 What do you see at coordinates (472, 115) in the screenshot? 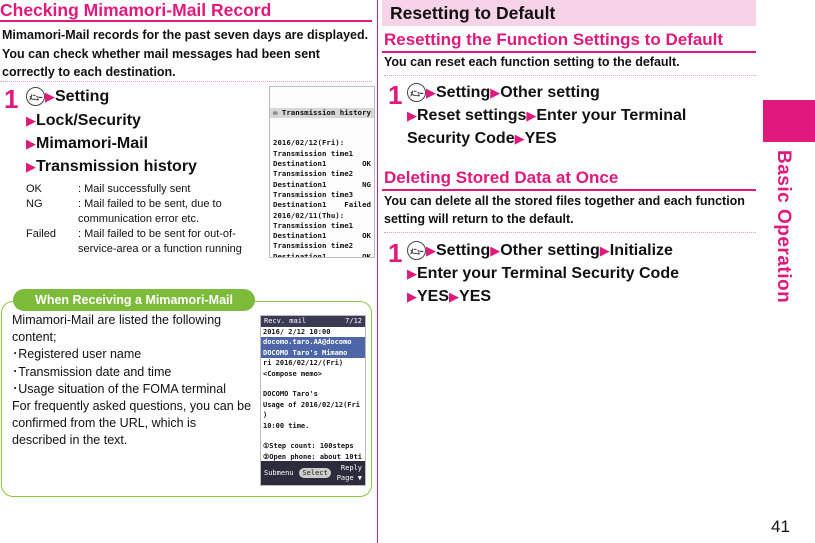
I see `path-item: Reset settings` at bounding box center [472, 115].